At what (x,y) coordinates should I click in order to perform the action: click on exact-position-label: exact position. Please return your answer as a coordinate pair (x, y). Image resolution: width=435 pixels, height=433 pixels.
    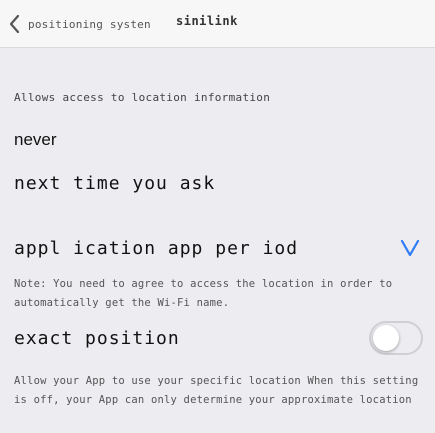
    Looking at the image, I should click on (97, 338).